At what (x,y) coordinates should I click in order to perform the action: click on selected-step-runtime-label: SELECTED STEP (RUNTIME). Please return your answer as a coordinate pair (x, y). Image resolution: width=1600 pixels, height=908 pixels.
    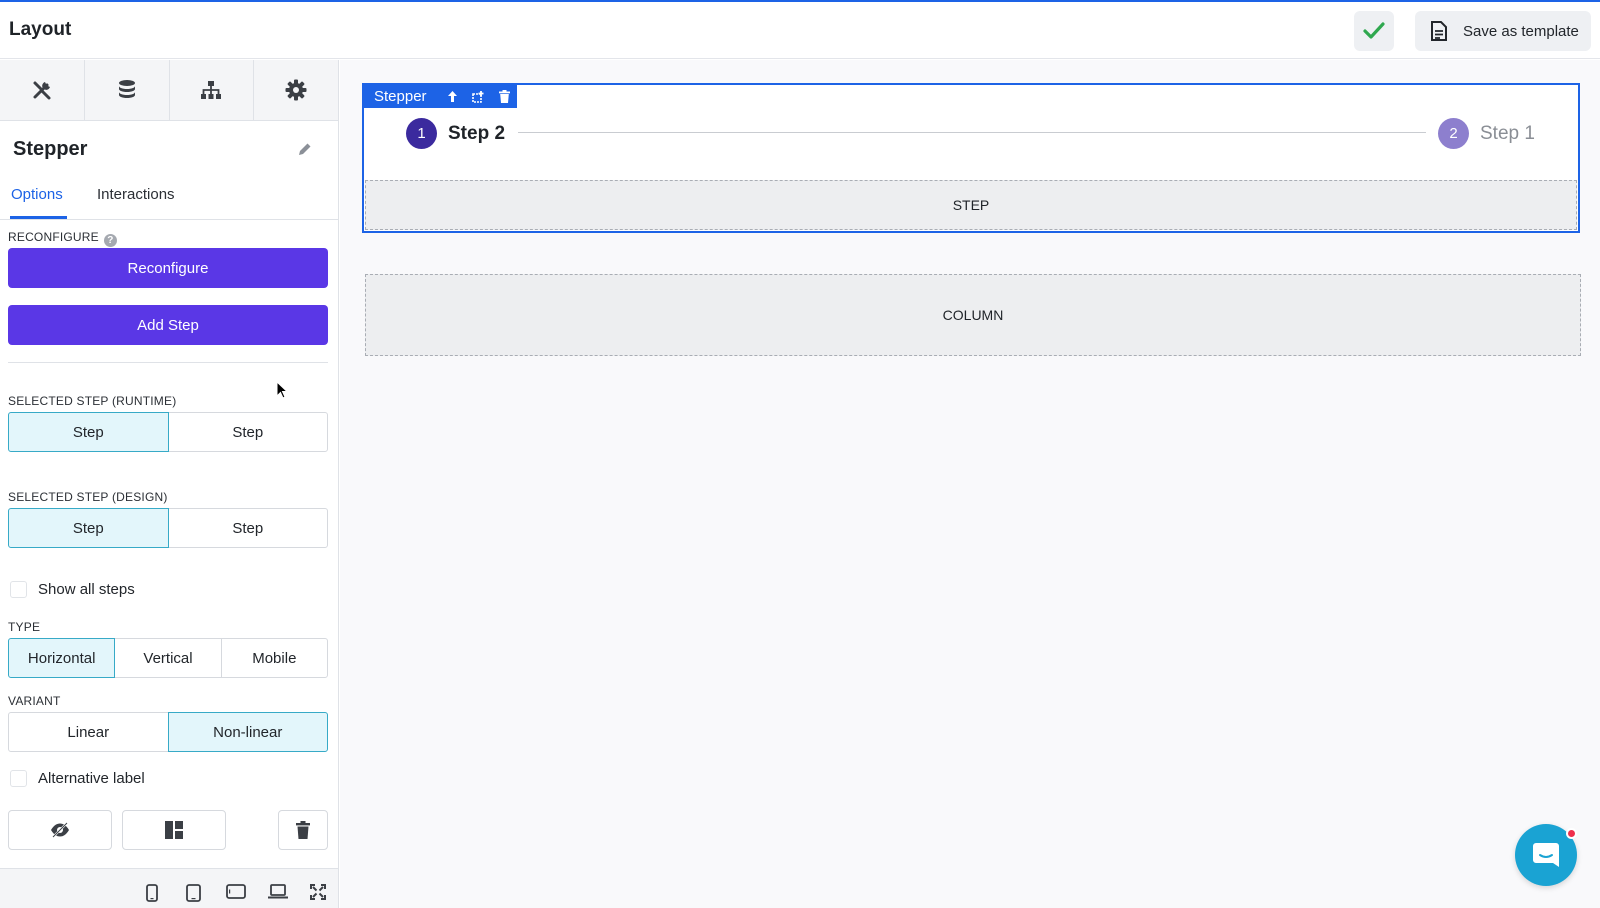
    Looking at the image, I should click on (92, 401).